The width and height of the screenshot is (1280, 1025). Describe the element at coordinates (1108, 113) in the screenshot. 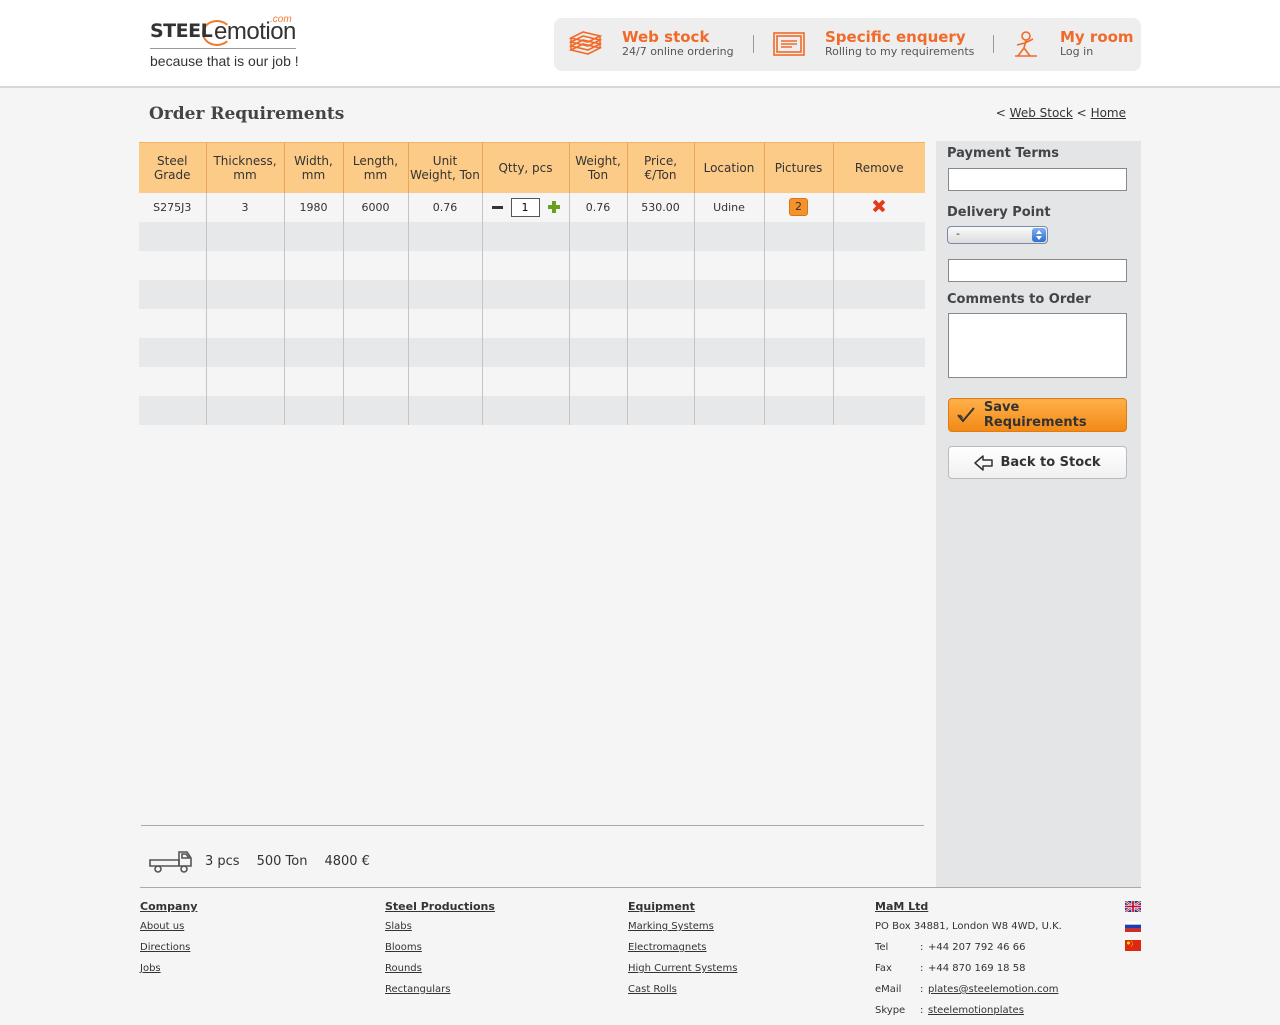

I see `breadcrumb-home-link: Home` at that location.